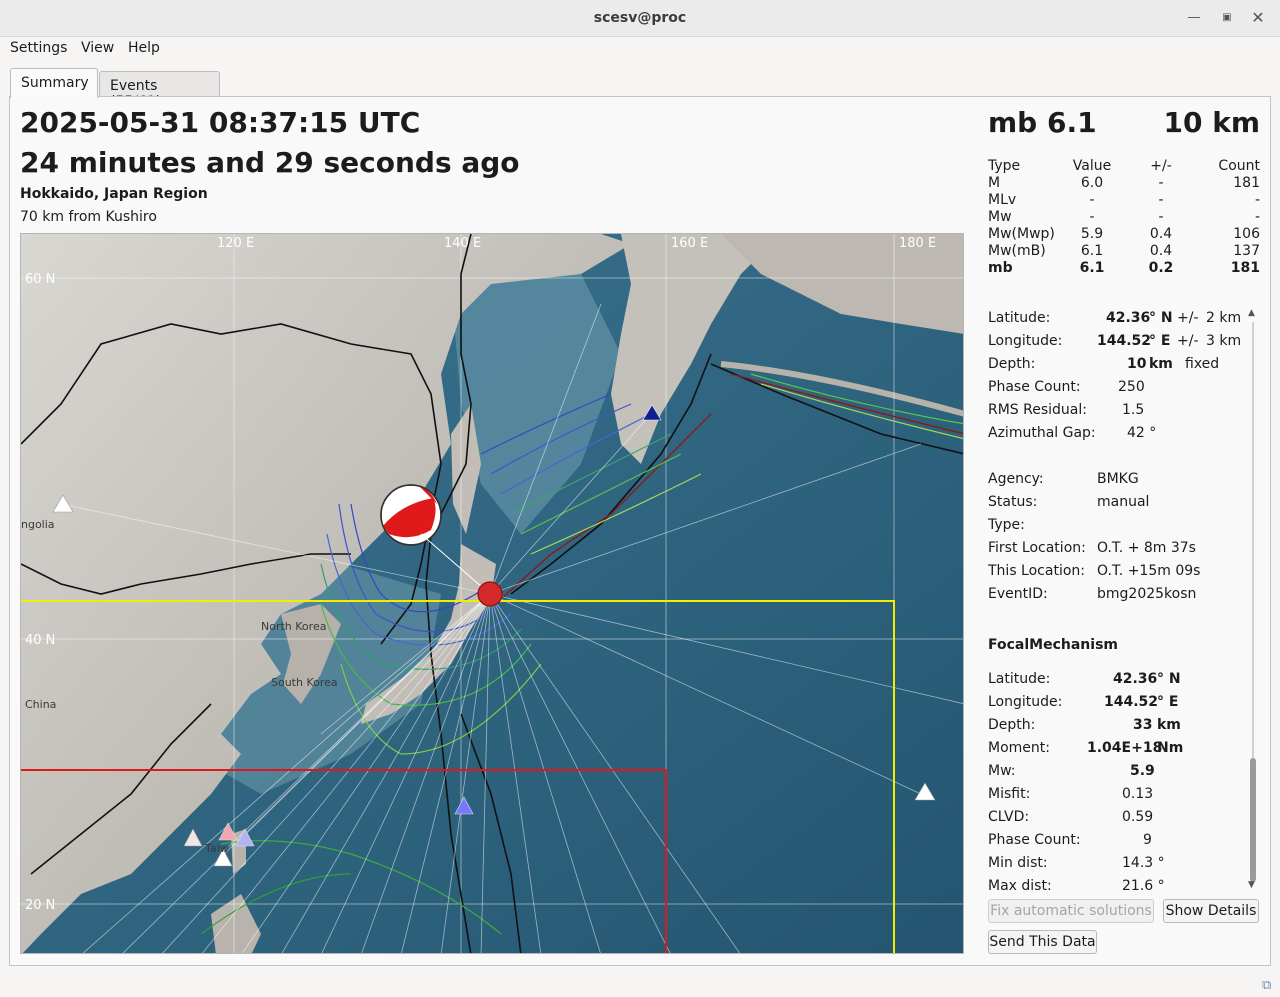 This screenshot has height=997, width=1280. What do you see at coordinates (40, 640) in the screenshot?
I see `lat-label: 40 N` at bounding box center [40, 640].